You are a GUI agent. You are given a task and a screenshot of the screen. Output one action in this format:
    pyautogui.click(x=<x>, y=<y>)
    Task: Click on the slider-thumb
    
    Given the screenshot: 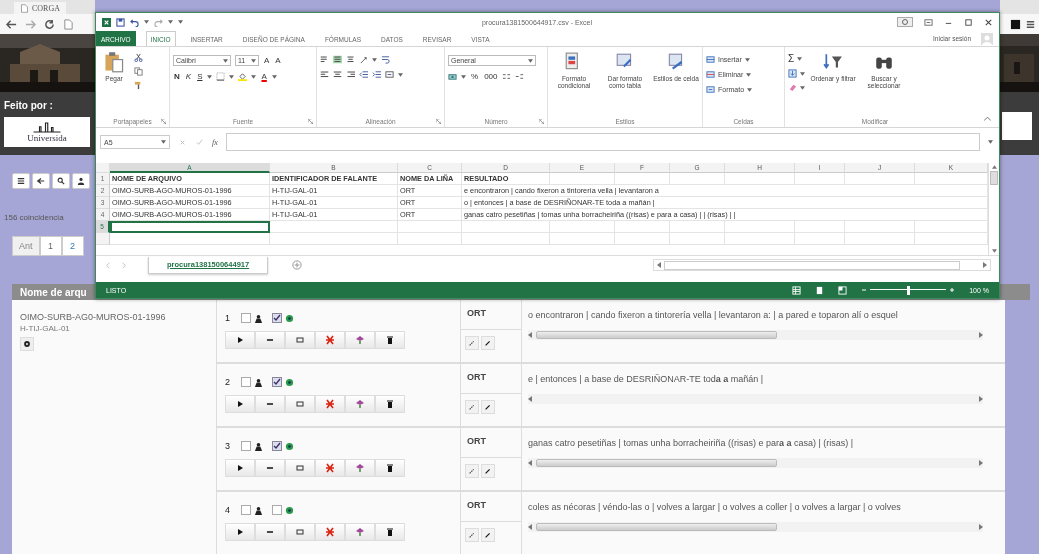 What is the action you would take?
    pyautogui.click(x=909, y=290)
    